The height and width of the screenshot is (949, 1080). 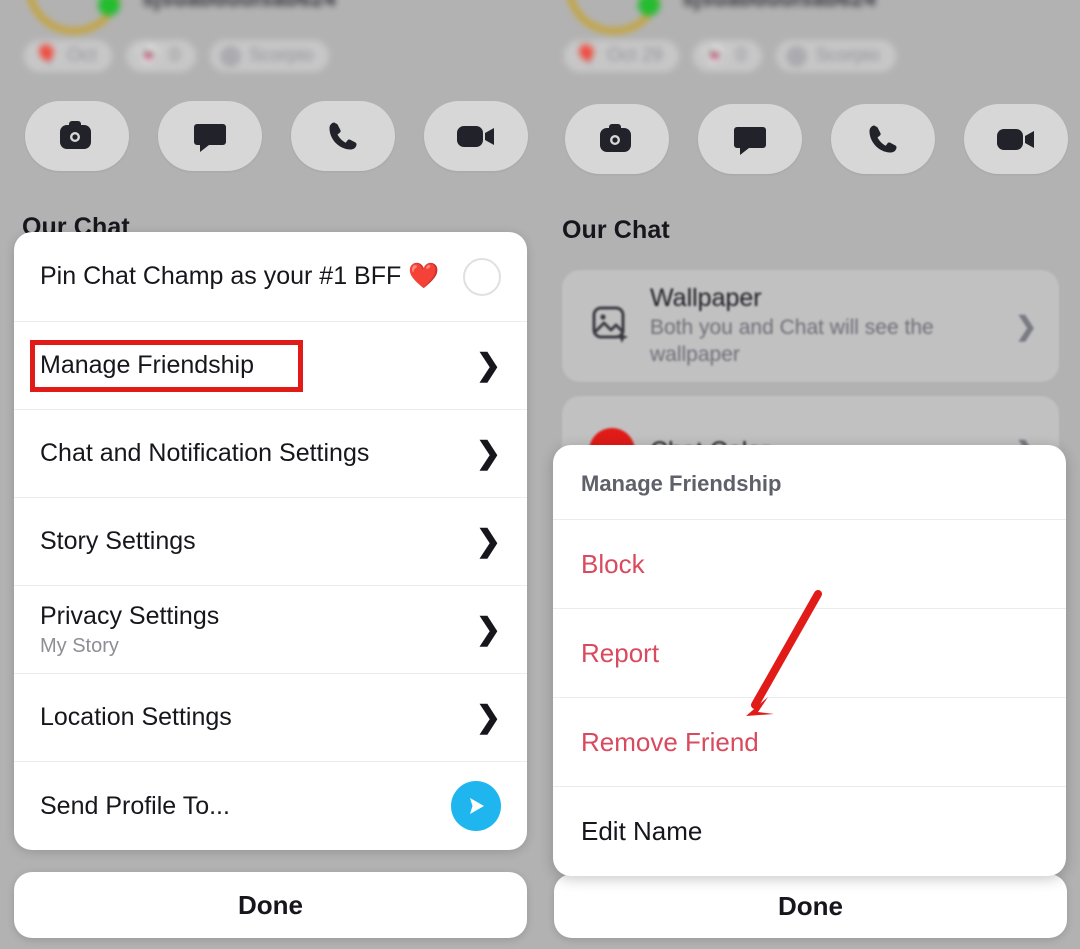 I want to click on left-done-button: Done, so click(x=270, y=905).